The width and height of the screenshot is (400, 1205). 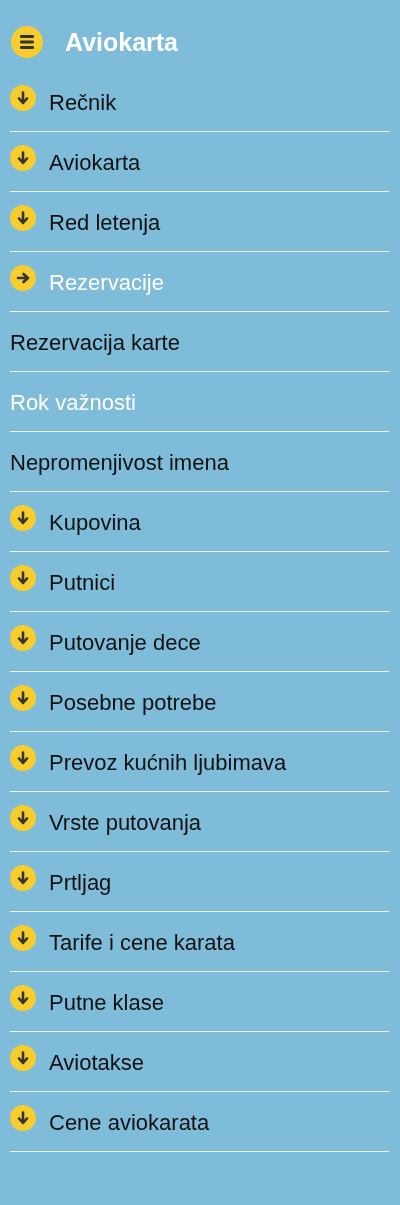 What do you see at coordinates (199, 102) in the screenshot?
I see `menu-item: Rečnik` at bounding box center [199, 102].